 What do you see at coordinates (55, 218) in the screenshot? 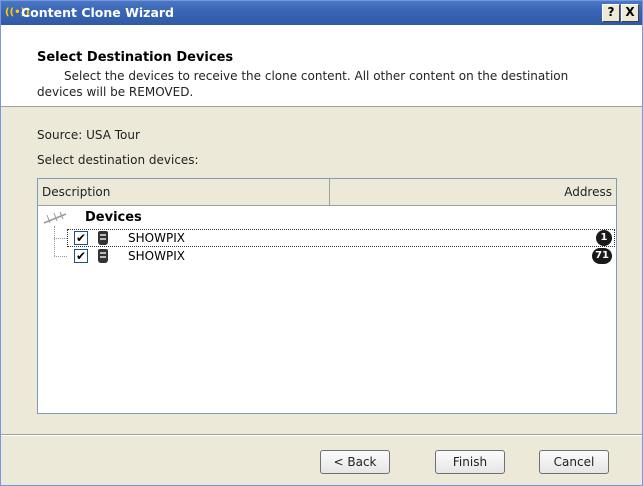
I see `network-tree-icon` at bounding box center [55, 218].